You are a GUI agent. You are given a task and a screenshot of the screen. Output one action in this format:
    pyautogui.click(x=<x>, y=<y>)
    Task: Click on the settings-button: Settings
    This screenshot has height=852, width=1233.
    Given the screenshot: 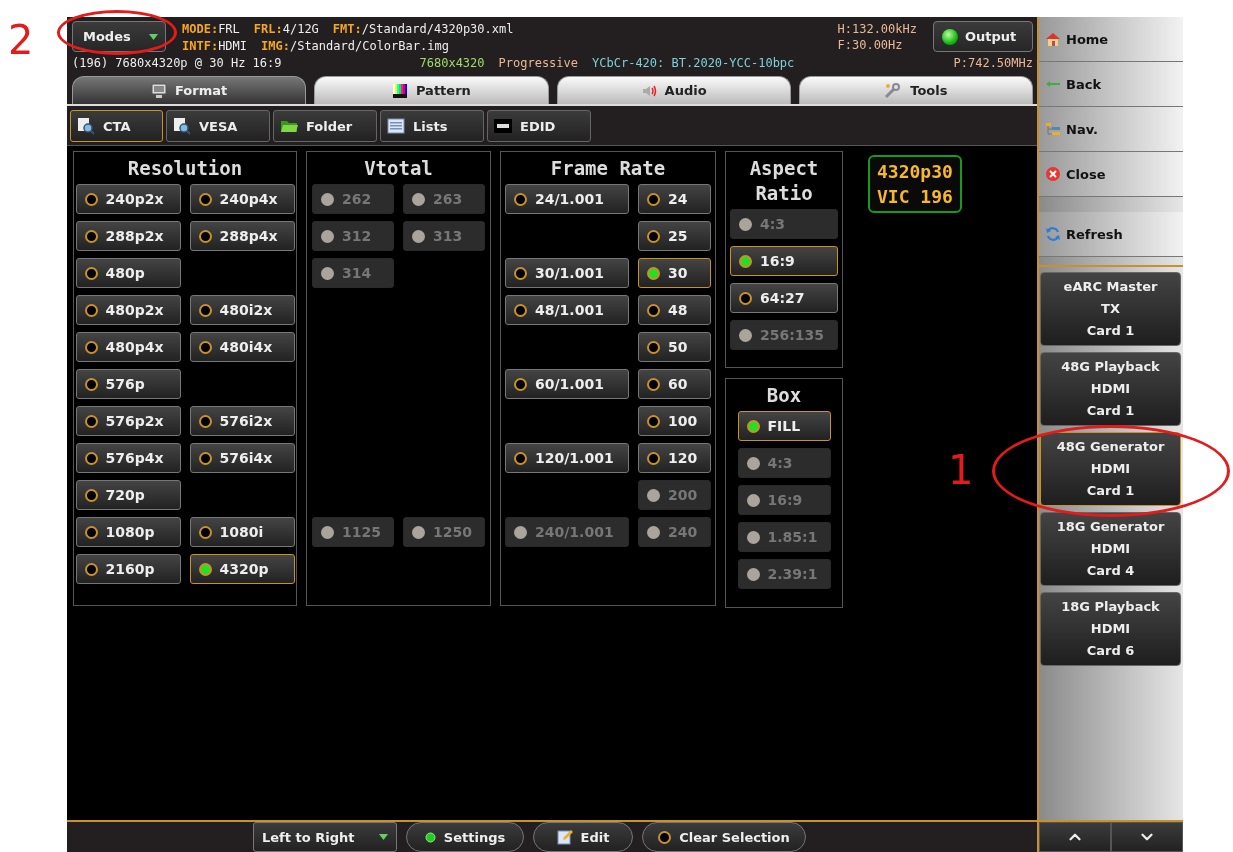 What is the action you would take?
    pyautogui.click(x=465, y=837)
    